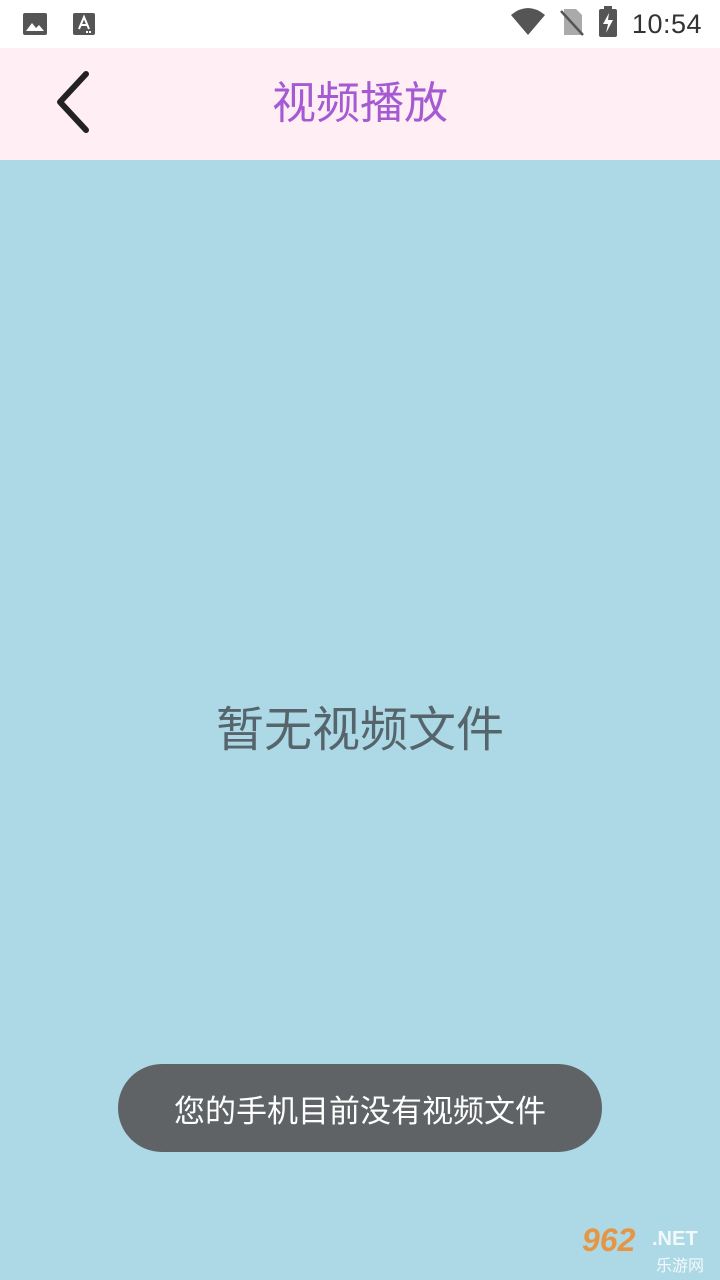 This screenshot has width=720, height=1280. I want to click on chevron-left-icon, so click(72, 104).